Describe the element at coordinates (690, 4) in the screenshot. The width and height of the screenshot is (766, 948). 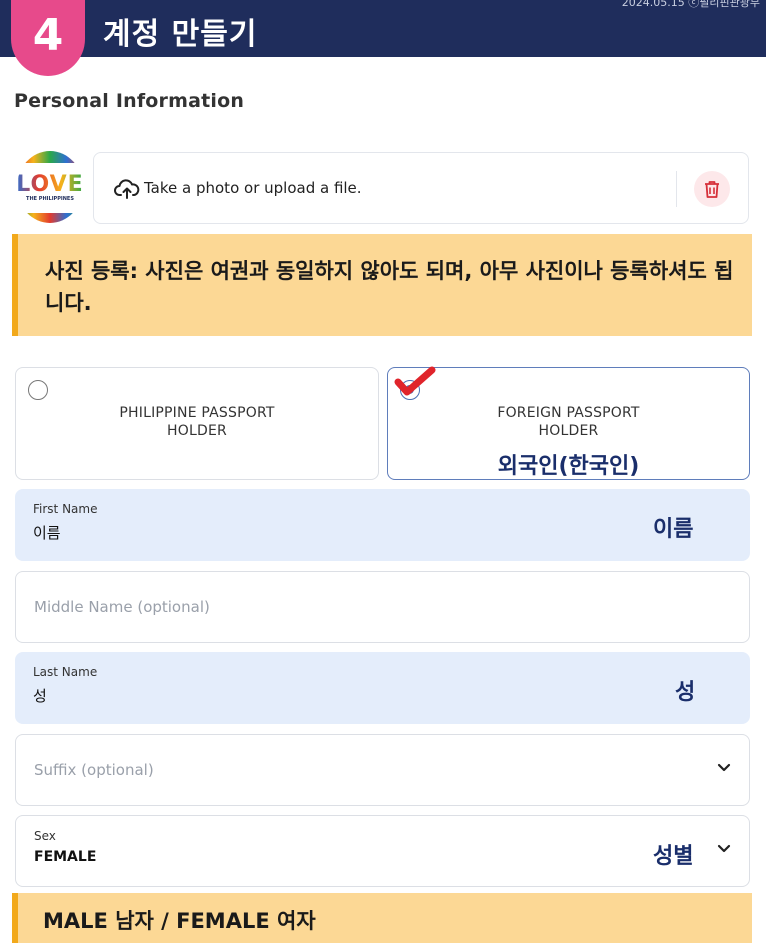
I see `header-date: 2024.05.15 ⓒ필리핀관광부` at that location.